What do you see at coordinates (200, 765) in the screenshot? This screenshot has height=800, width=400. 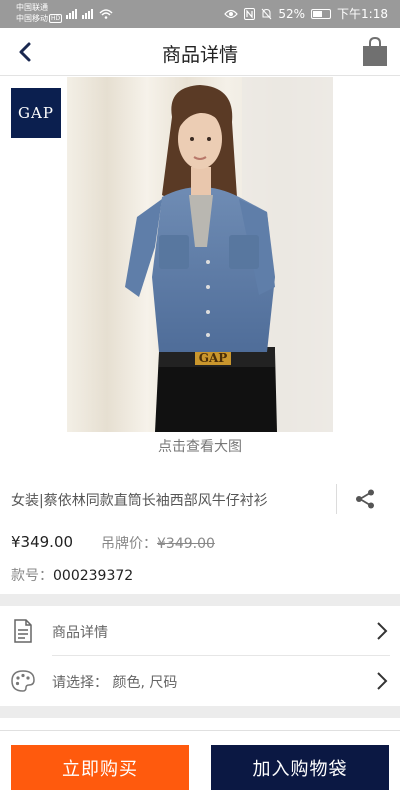 I see `bottom-action-bar: 立即购买 加入购物袋` at bounding box center [200, 765].